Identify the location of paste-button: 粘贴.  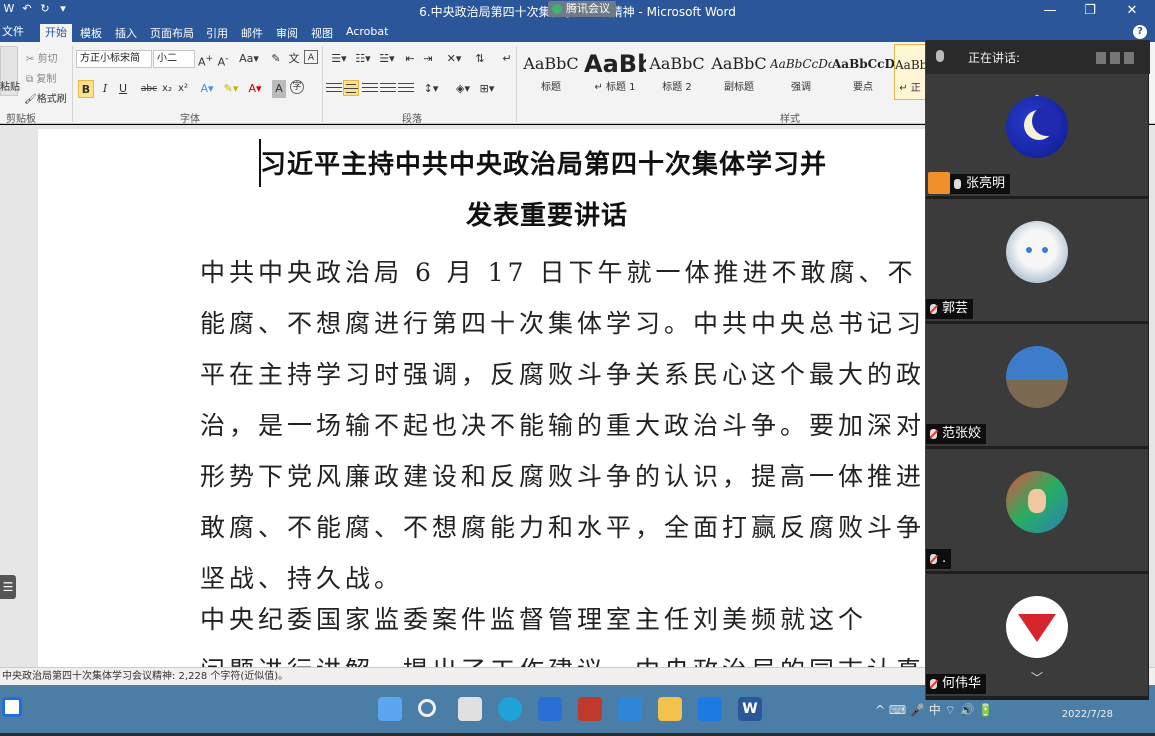
(10, 85).